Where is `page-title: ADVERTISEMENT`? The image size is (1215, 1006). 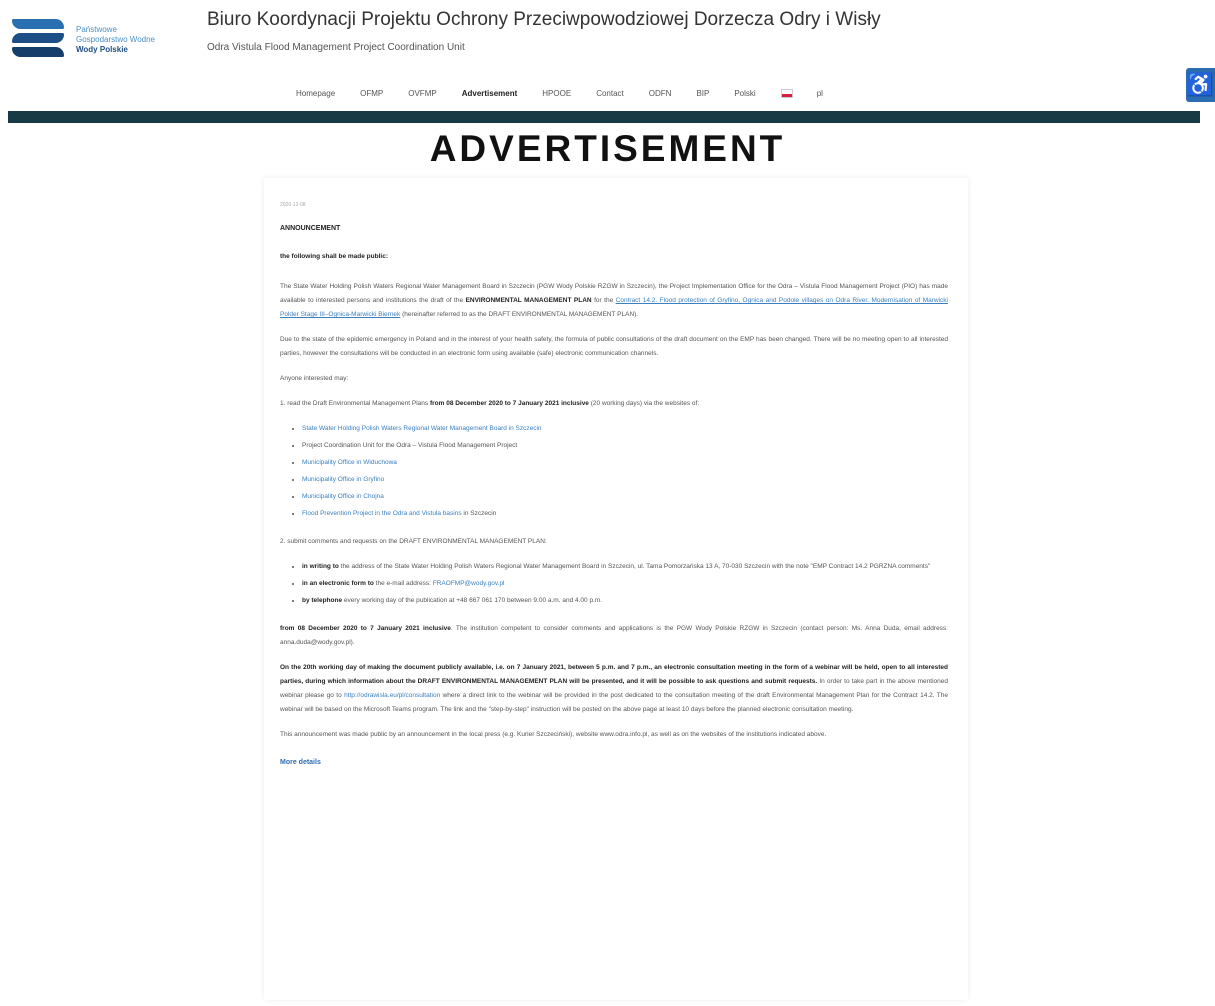 page-title: ADVERTISEMENT is located at coordinates (607, 148).